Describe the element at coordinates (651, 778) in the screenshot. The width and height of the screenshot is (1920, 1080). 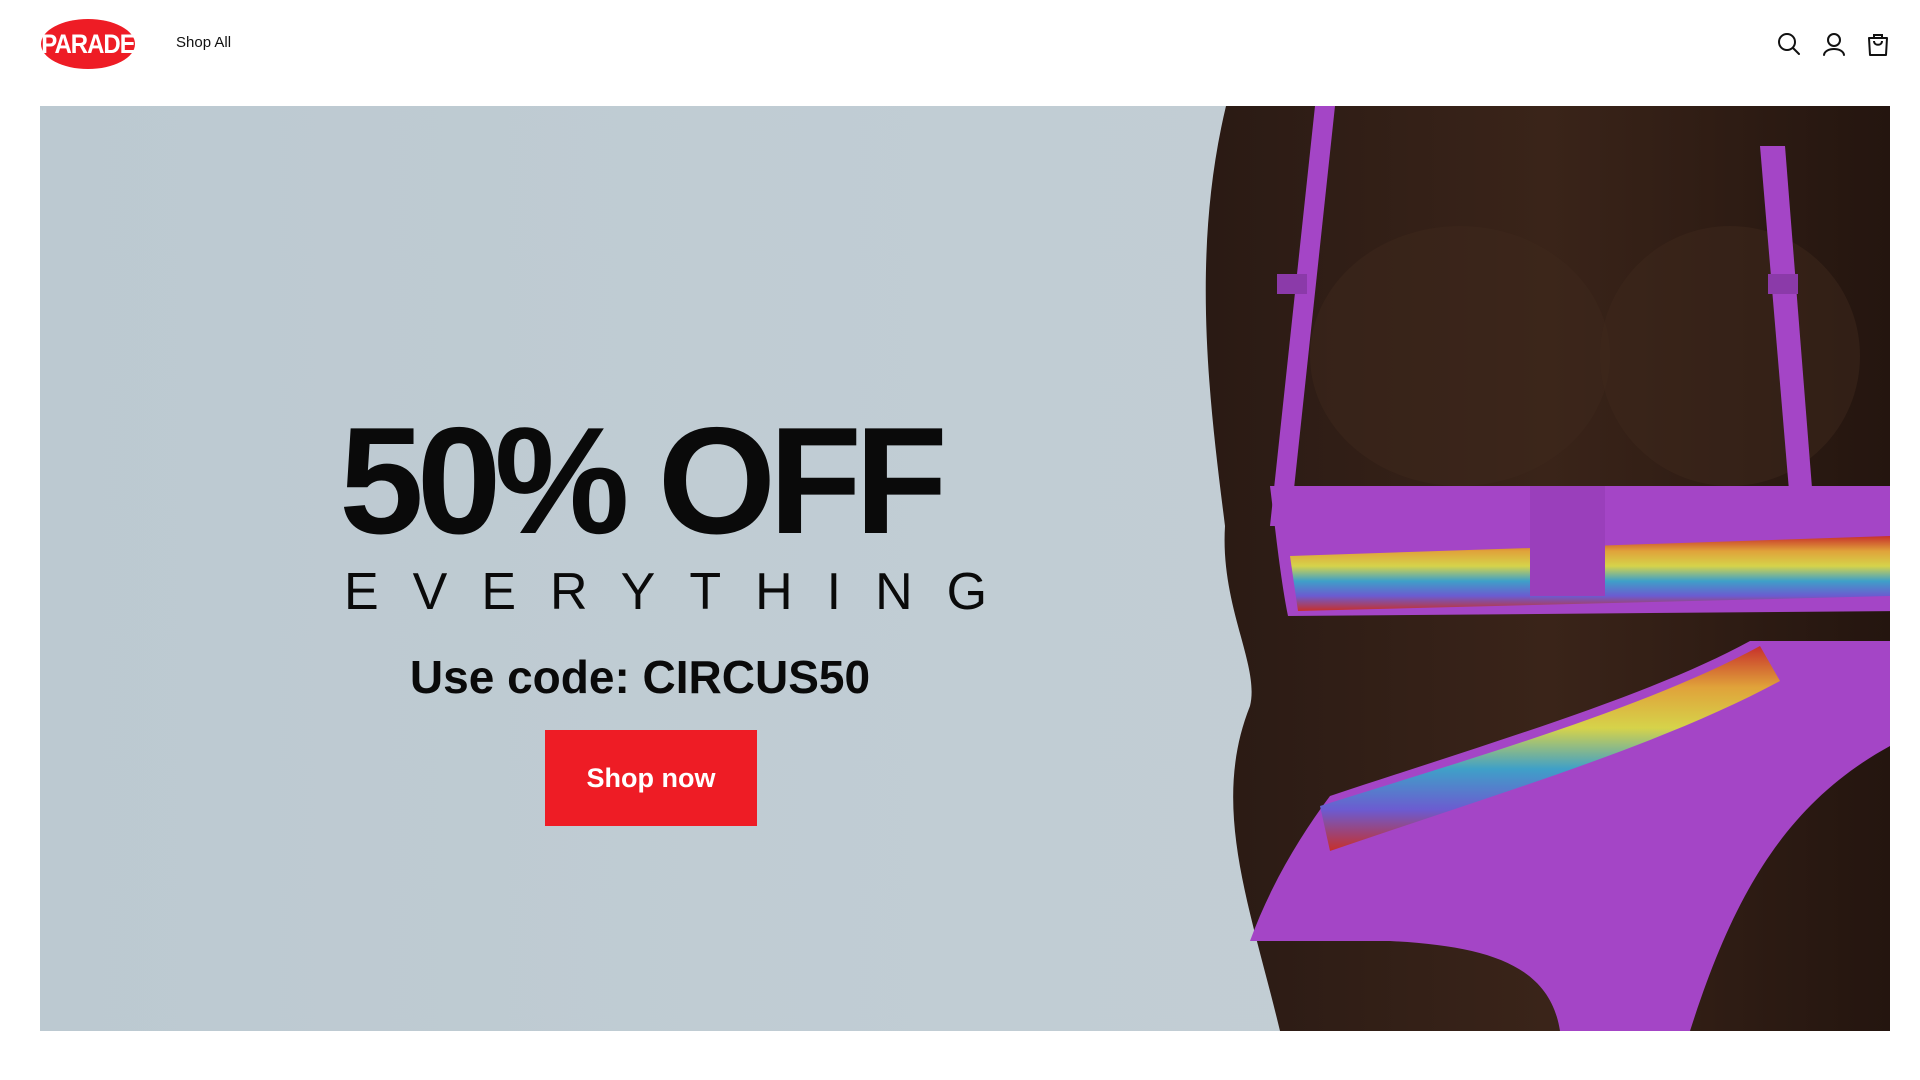
I see `shop-now-button: Shop now` at that location.